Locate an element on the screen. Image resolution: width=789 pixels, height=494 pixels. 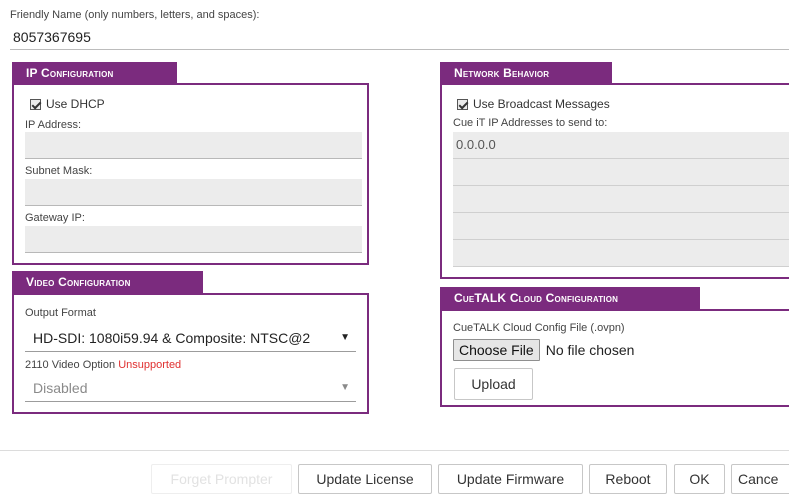
footer-divider is located at coordinates (394, 450).